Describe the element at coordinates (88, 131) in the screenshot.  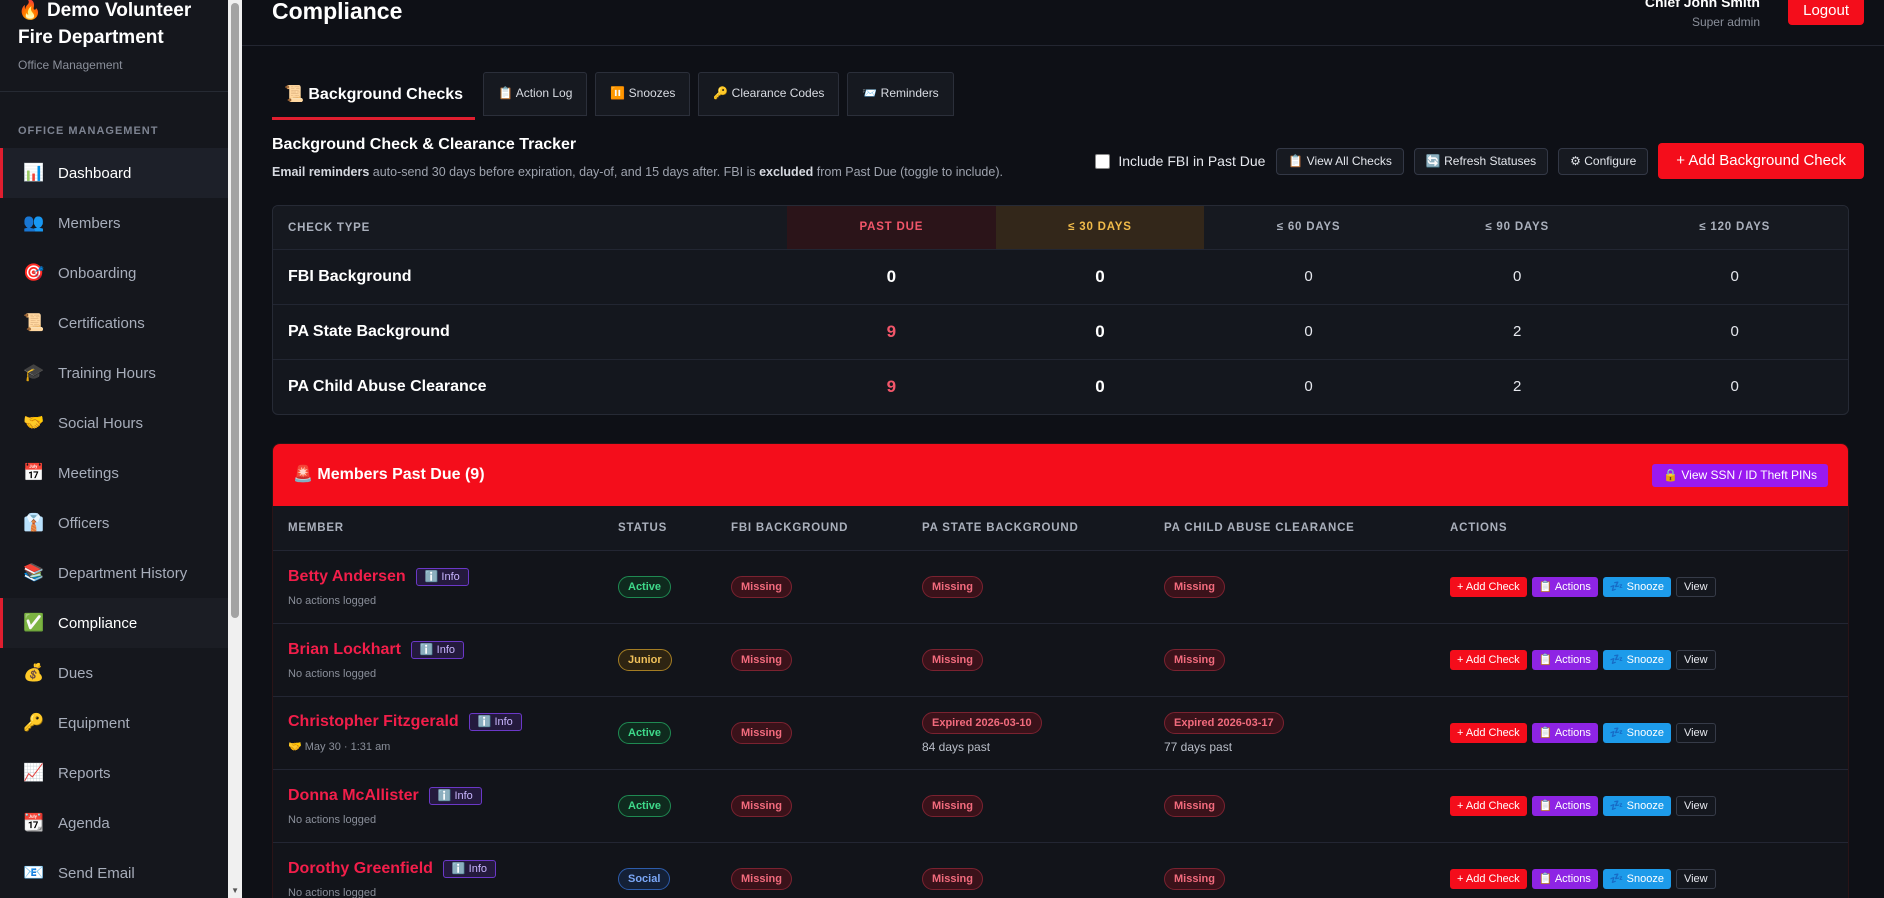
I see `nav-section-label: OFFICE MANAGEMENT` at that location.